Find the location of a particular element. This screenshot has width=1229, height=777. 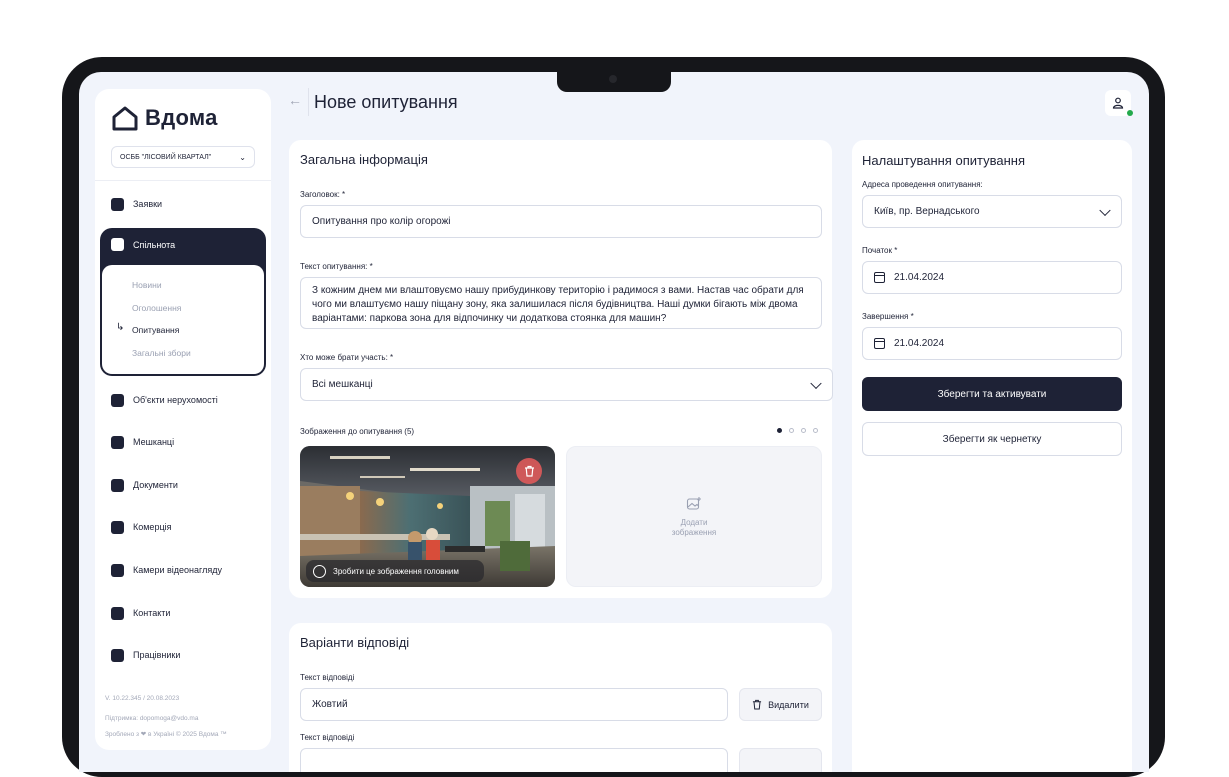

submenu-item-meetings: Загальні збори is located at coordinates (161, 353).